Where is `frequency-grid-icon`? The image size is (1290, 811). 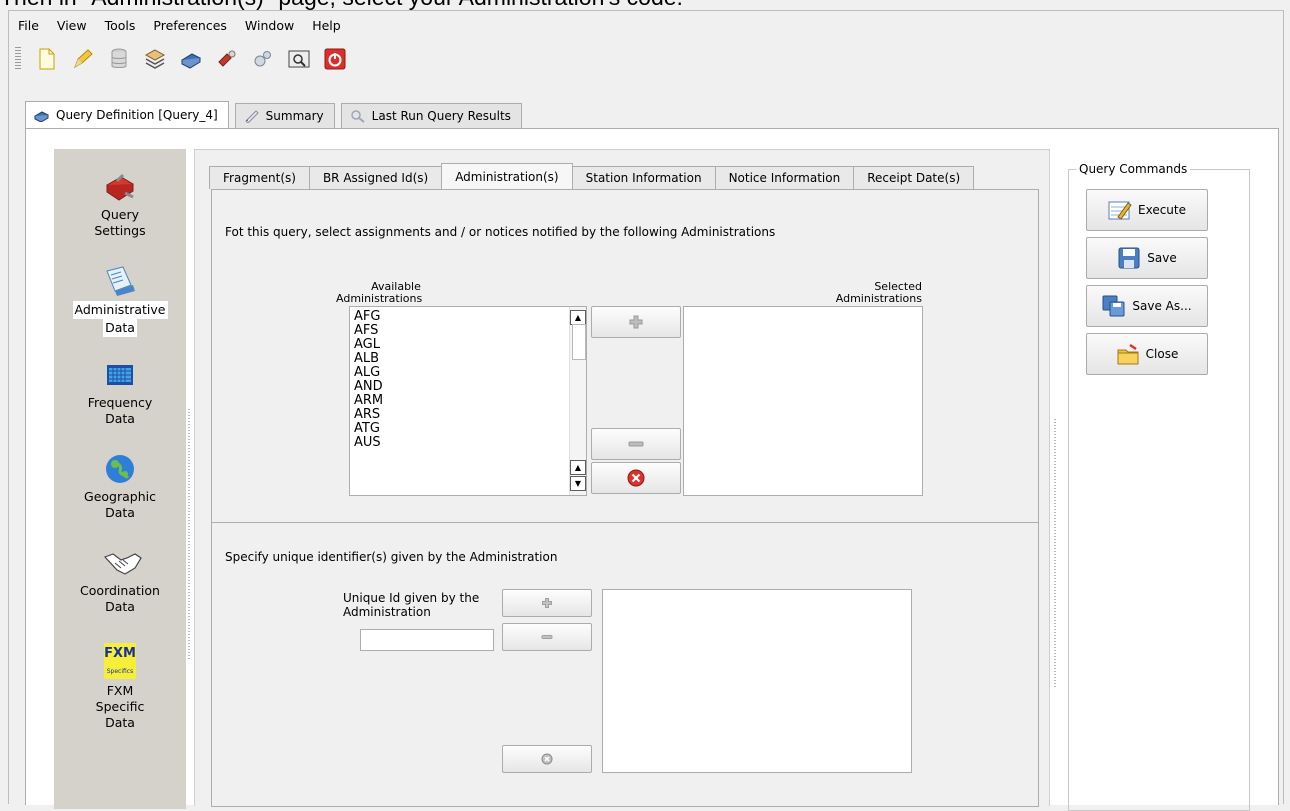
frequency-grid-icon is located at coordinates (120, 375).